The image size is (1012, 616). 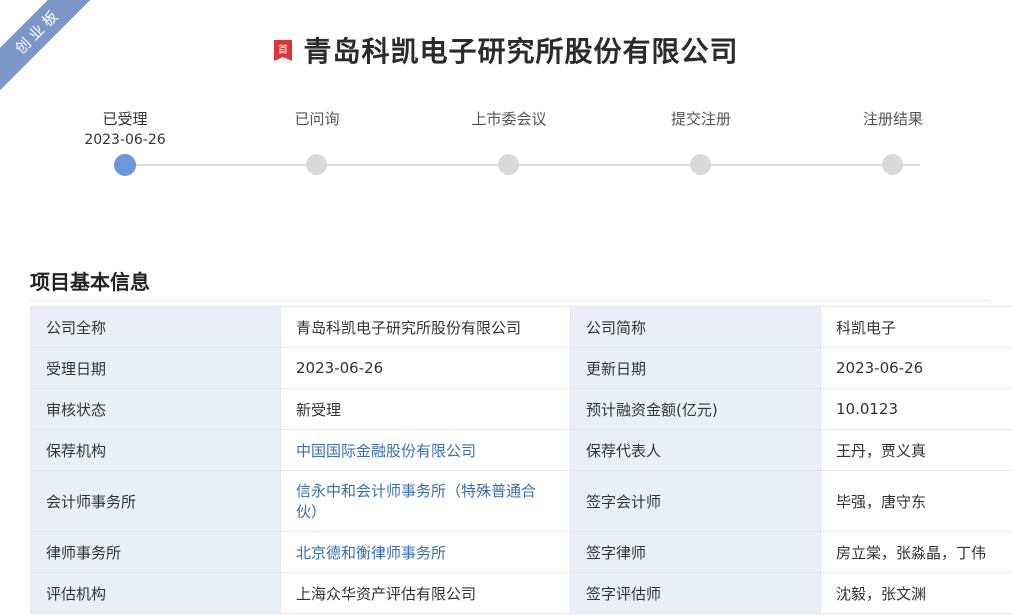 I want to click on step-listing-committee: 上市委会议, so click(x=509, y=141).